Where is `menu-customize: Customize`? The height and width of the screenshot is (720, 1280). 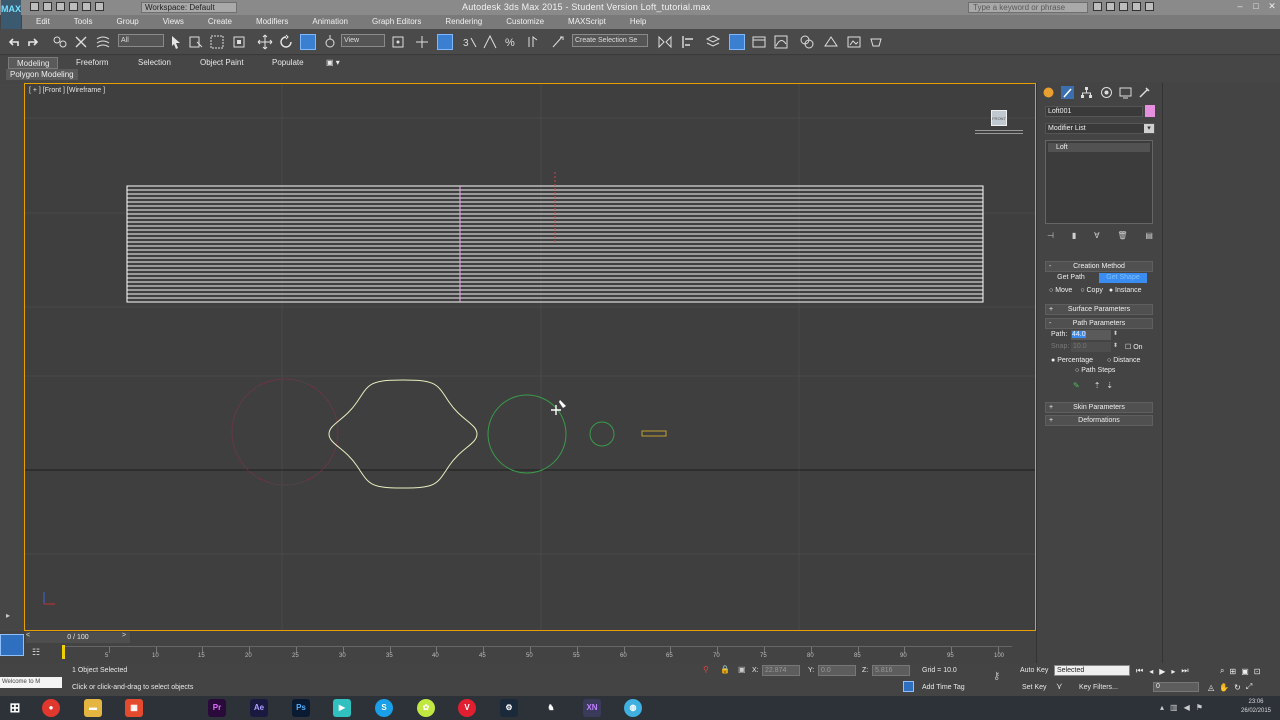 menu-customize: Customize is located at coordinates (525, 22).